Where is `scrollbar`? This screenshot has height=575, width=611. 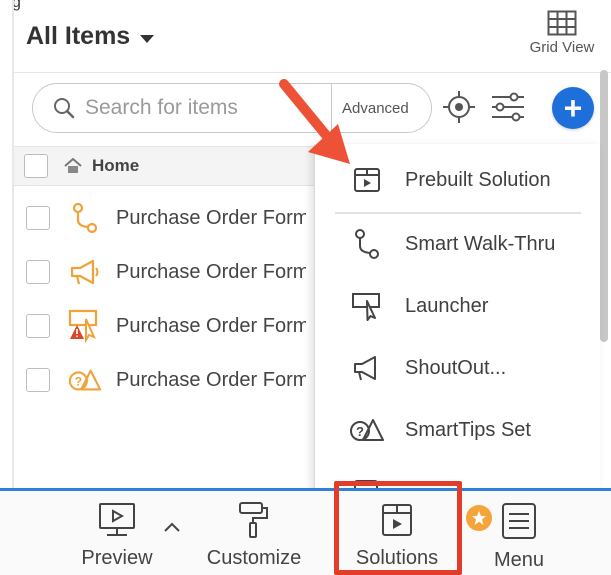 scrollbar is located at coordinates (604, 206).